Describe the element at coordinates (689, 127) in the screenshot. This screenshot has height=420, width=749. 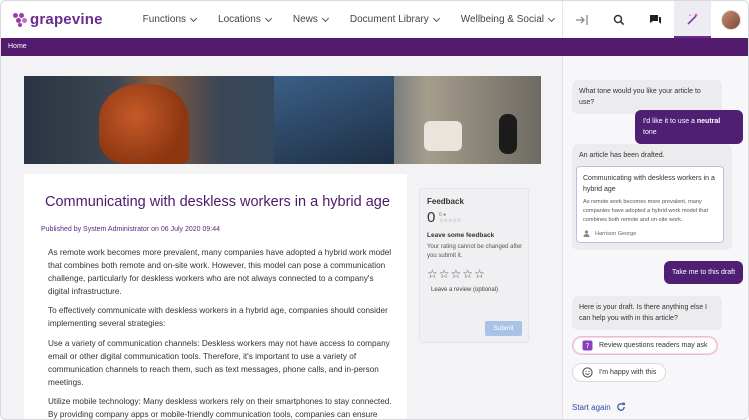
I see `user-message: I'd like it to use a neutral tone` at that location.